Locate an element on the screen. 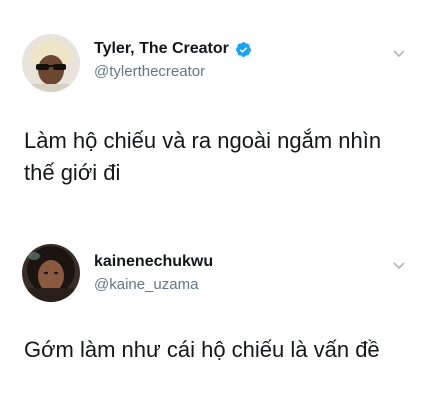 This screenshot has width=424, height=403. author-row: kainenechukwu is located at coordinates (153, 262).